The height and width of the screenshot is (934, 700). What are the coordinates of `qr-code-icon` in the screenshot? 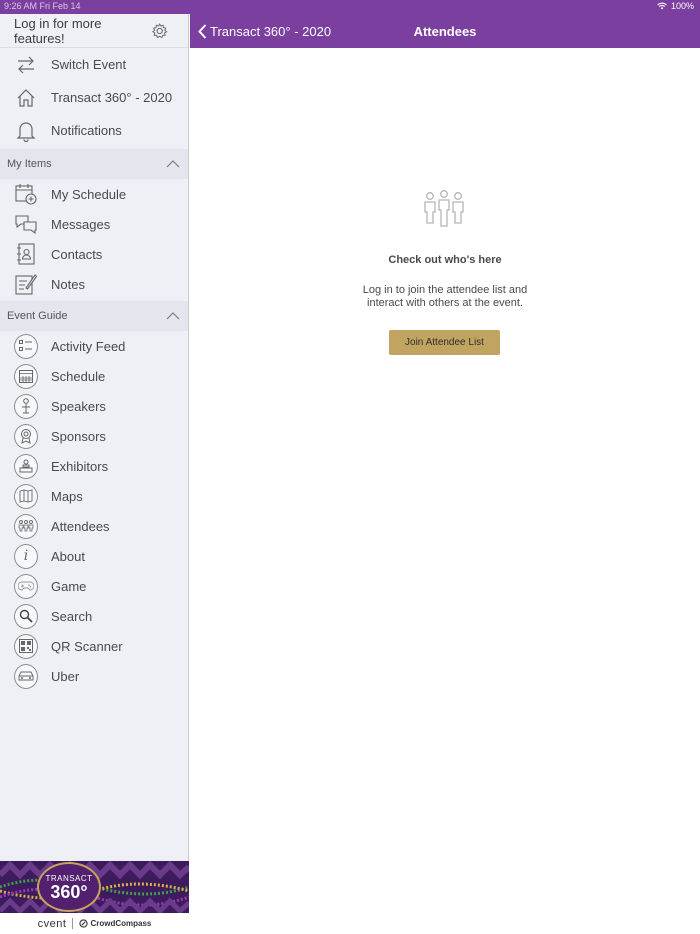 It's located at (26, 646).